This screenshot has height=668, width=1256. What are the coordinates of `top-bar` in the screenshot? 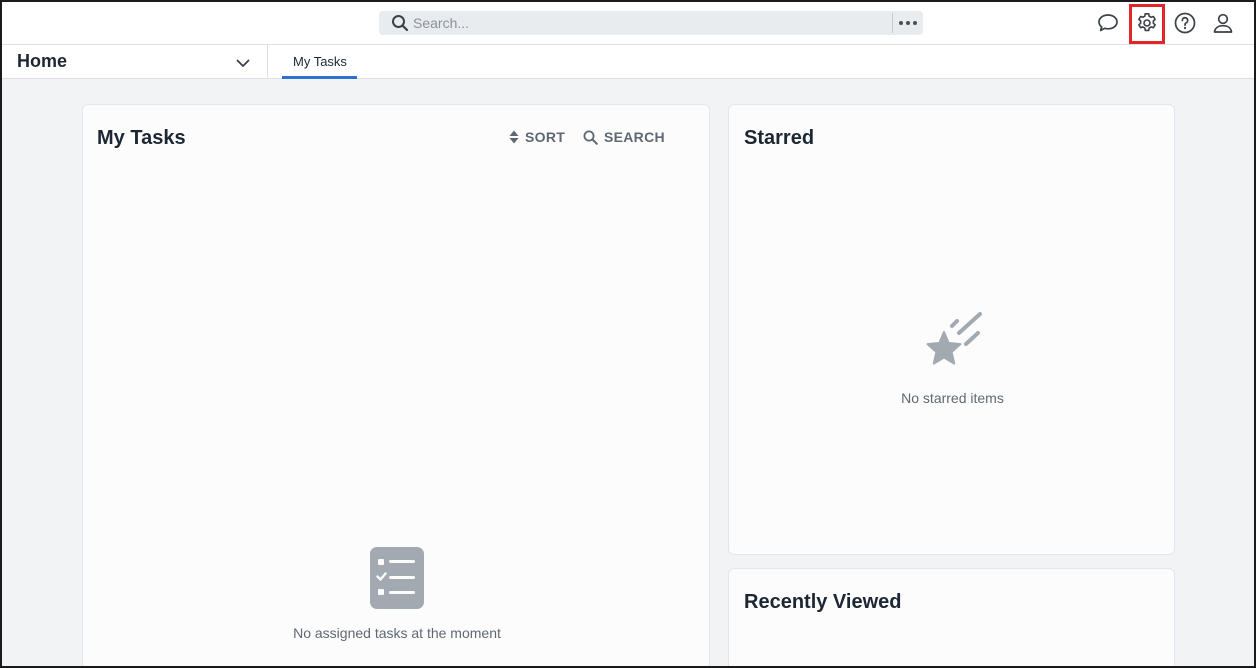 It's located at (628, 22).